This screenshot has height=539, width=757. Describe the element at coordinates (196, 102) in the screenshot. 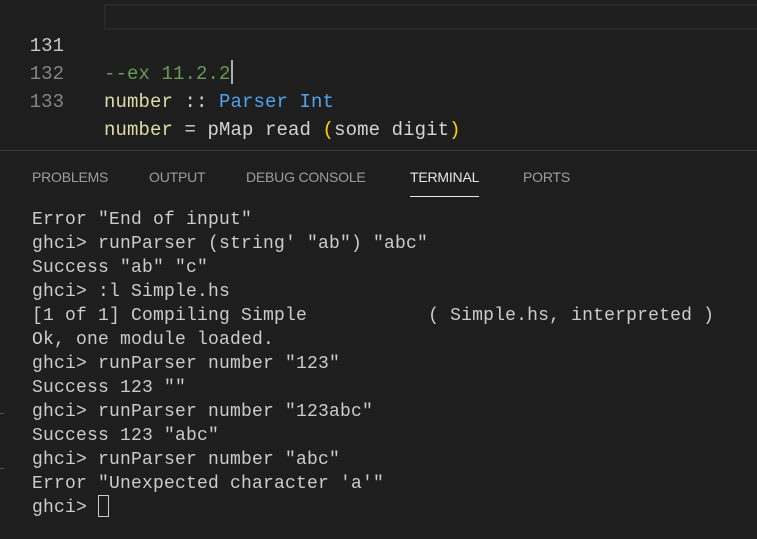

I see `code-token: ::` at that location.